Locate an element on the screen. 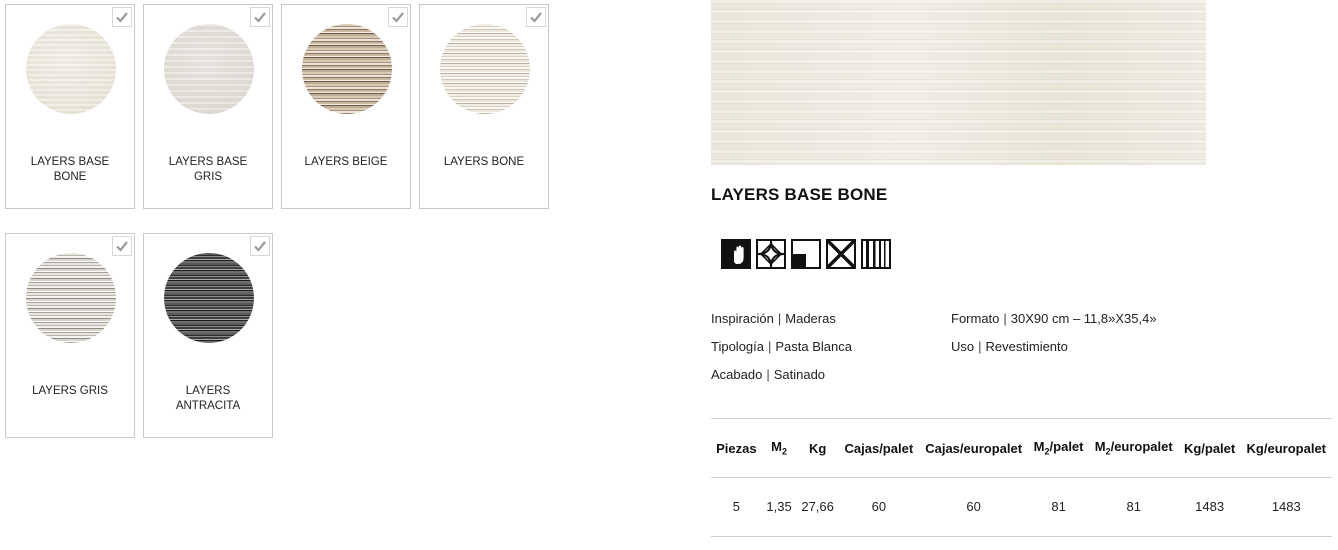 This screenshot has width=1338, height=550. cell-kg-palet: 1483 is located at coordinates (1210, 506).